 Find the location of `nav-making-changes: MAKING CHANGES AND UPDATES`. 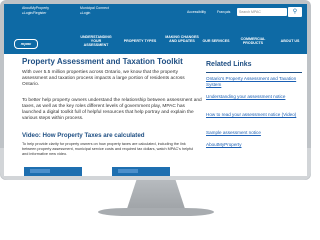

nav-making-changes: MAKING CHANGES AND UPDATES is located at coordinates (182, 39).